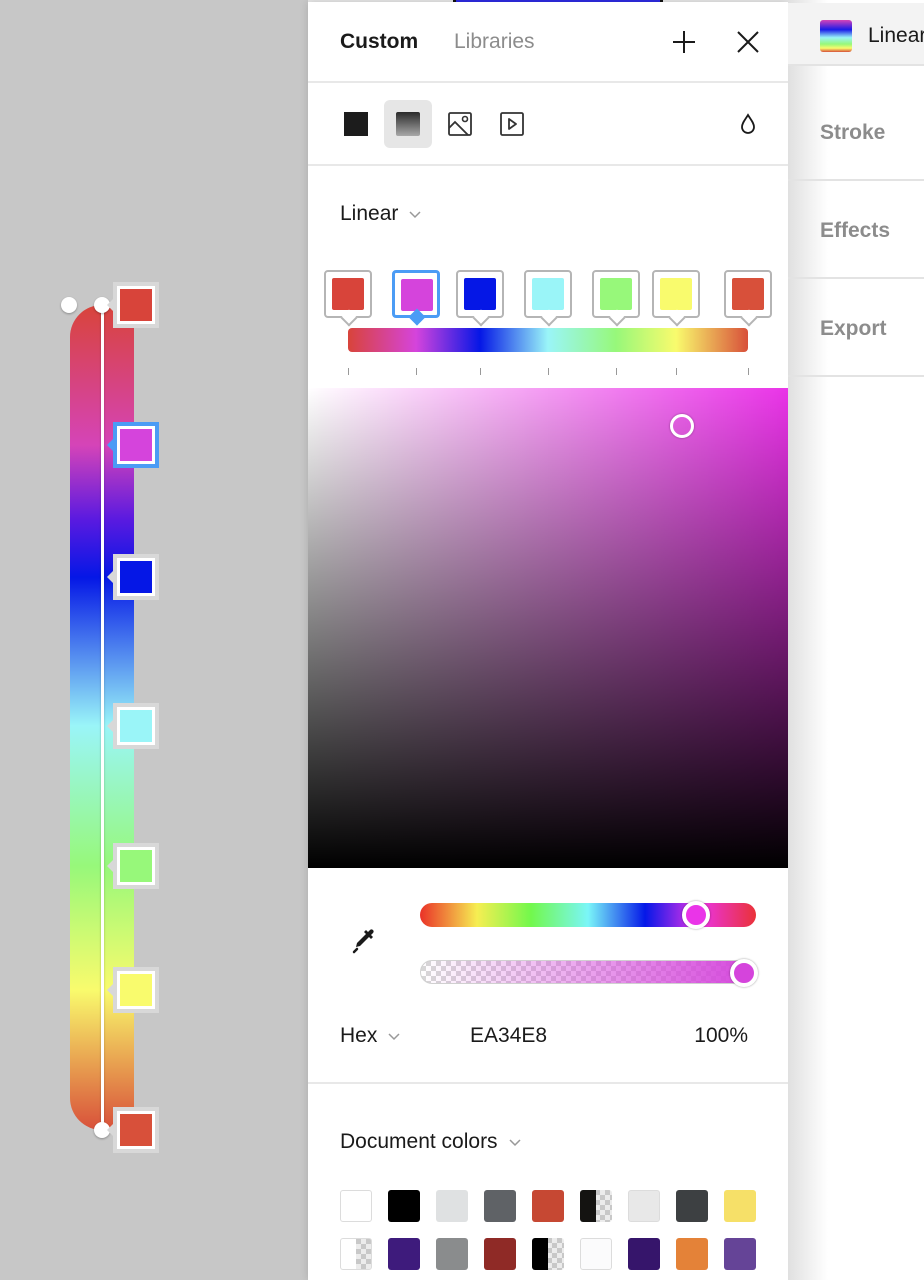 This screenshot has height=1280, width=924. I want to click on color-controls: Hex EA34E8 100%, so click(548, 976).